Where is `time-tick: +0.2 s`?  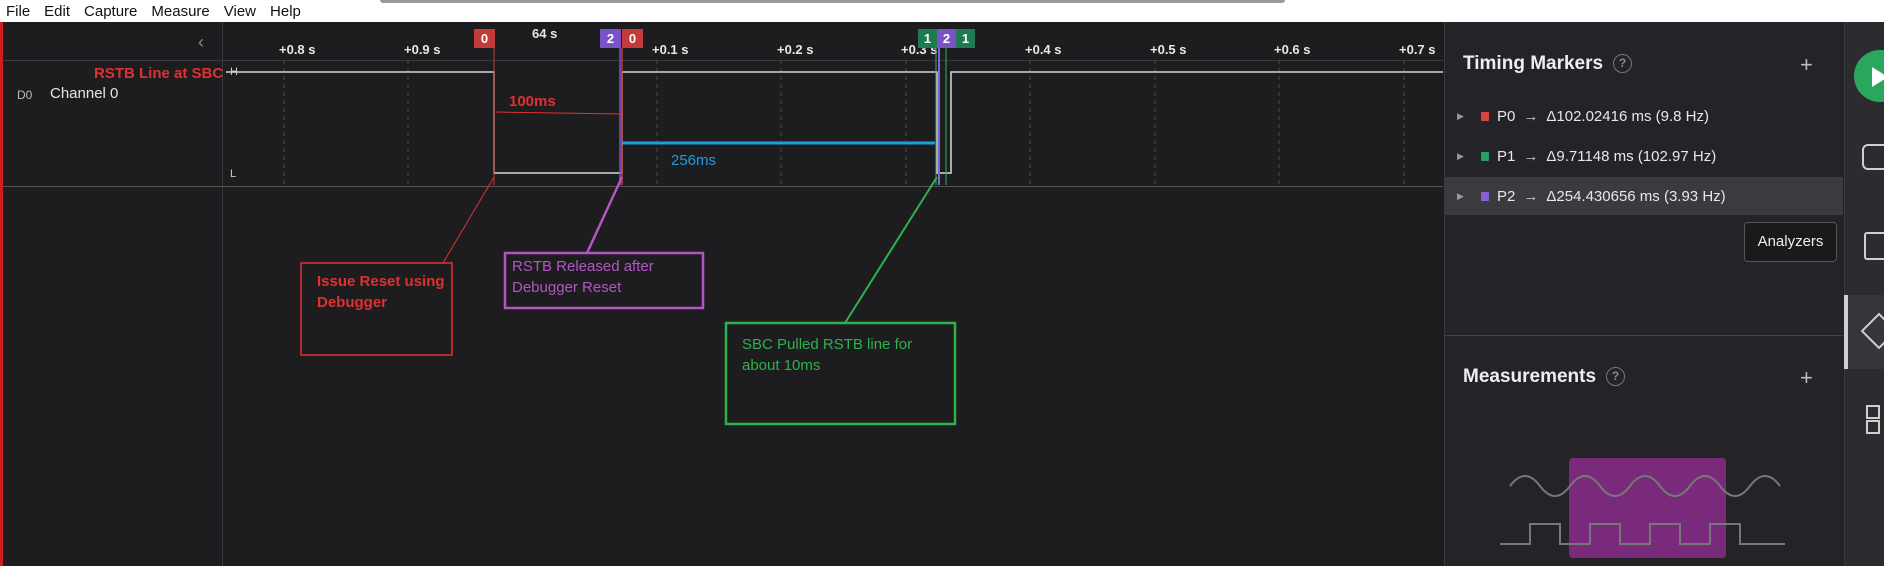 time-tick: +0.2 s is located at coordinates (795, 49).